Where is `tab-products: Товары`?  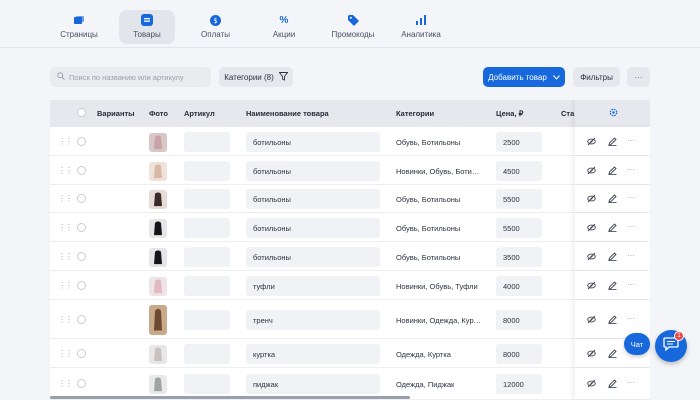
tab-products: Товары is located at coordinates (147, 27).